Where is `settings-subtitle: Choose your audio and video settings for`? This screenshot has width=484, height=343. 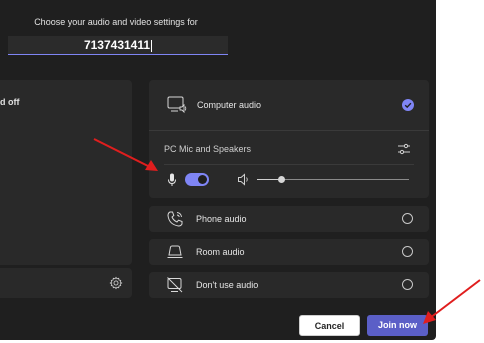 settings-subtitle: Choose your audio and video settings for is located at coordinates (116, 22).